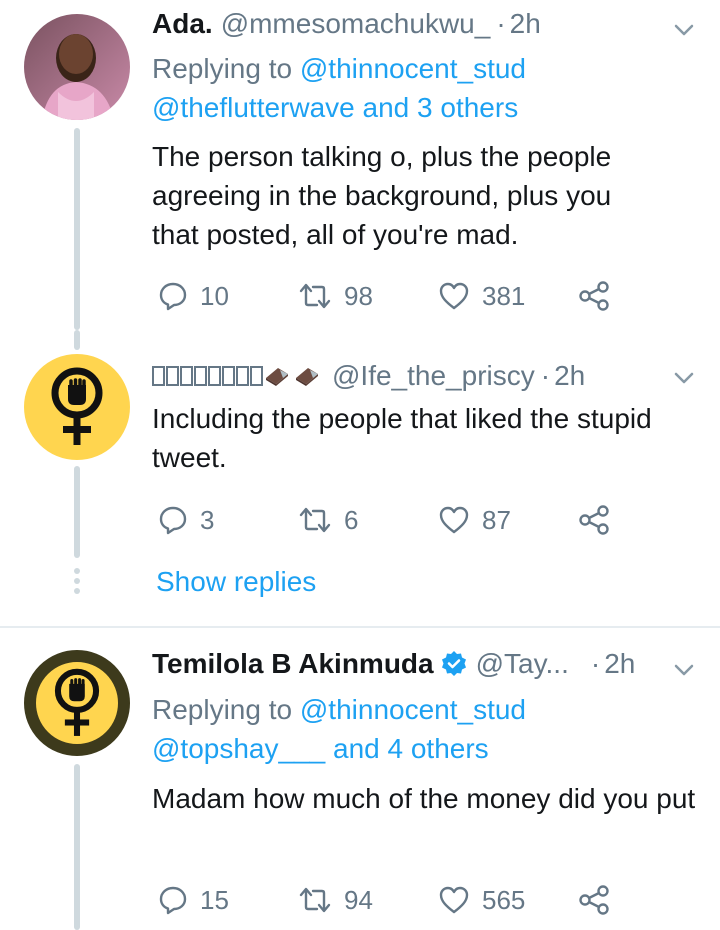  What do you see at coordinates (474, 520) in the screenshot?
I see `like-button: 87` at bounding box center [474, 520].